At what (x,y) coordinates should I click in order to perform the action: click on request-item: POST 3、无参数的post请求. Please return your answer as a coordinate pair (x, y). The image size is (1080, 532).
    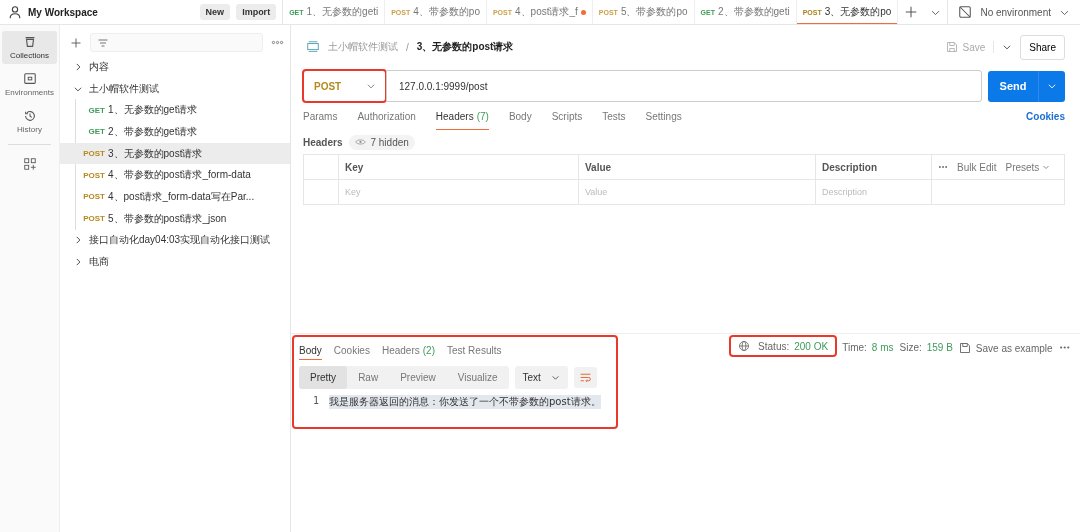
    Looking at the image, I should click on (175, 153).